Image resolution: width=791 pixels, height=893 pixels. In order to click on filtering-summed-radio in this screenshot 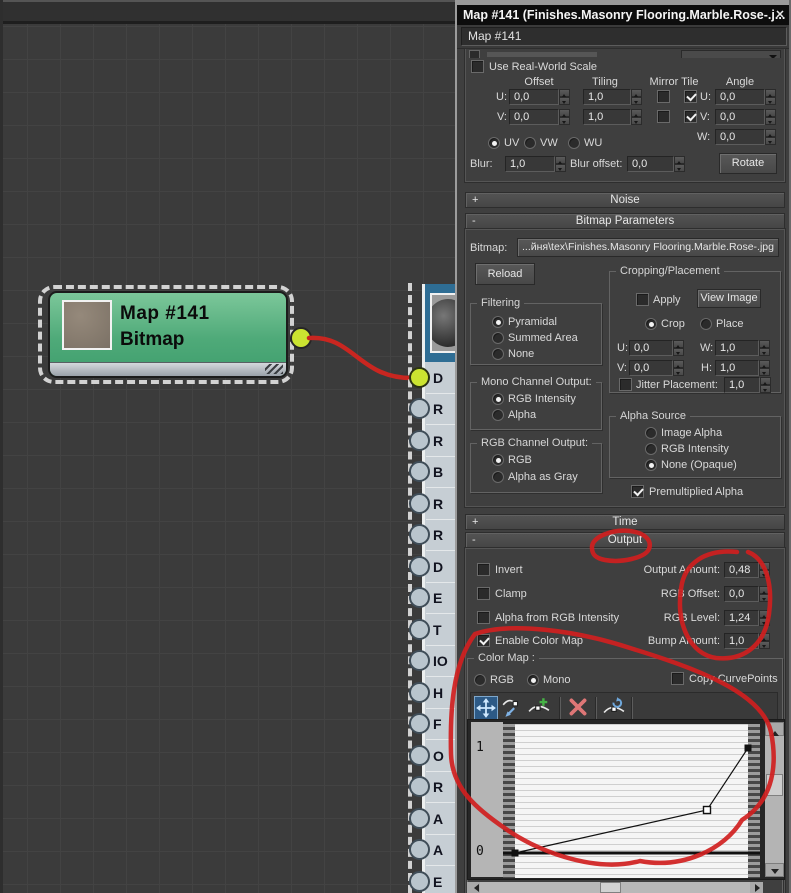, I will do `click(498, 338)`.